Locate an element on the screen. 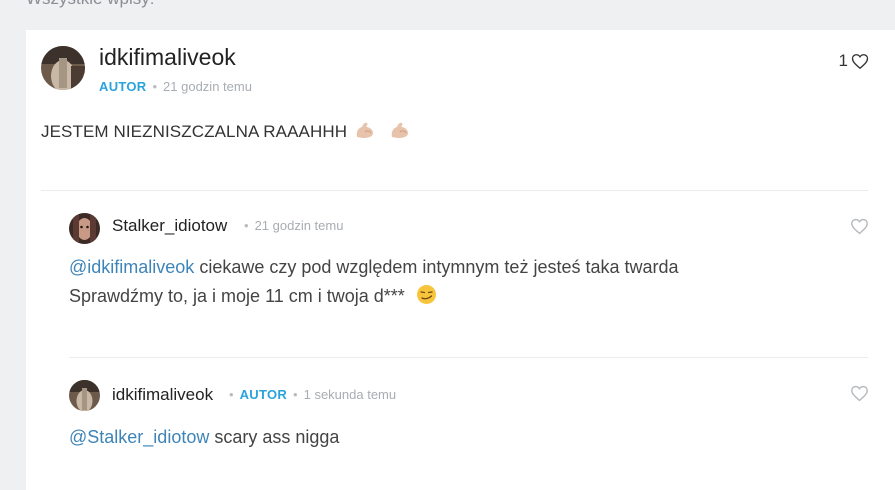 The height and width of the screenshot is (490, 895). post-text-content: JESTEM NIEZNISZCZALNA RAAAHHH is located at coordinates (194, 131).